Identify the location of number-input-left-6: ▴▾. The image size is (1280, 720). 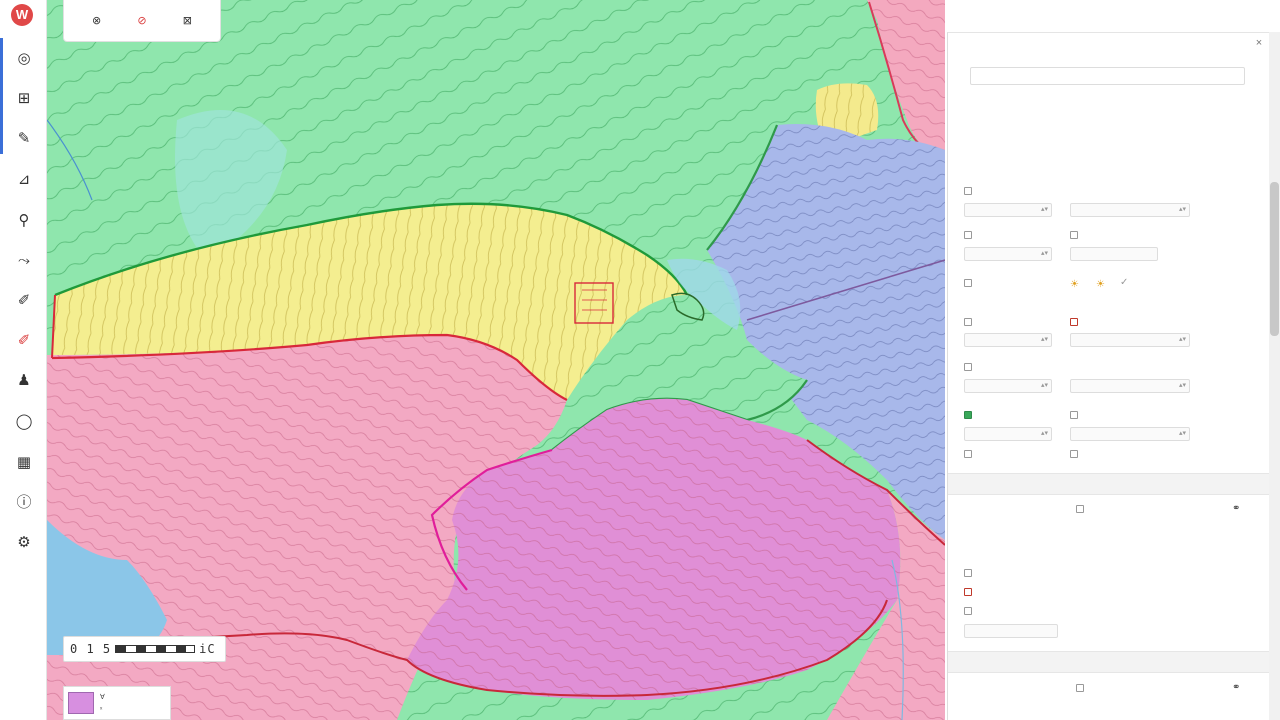
(1008, 434).